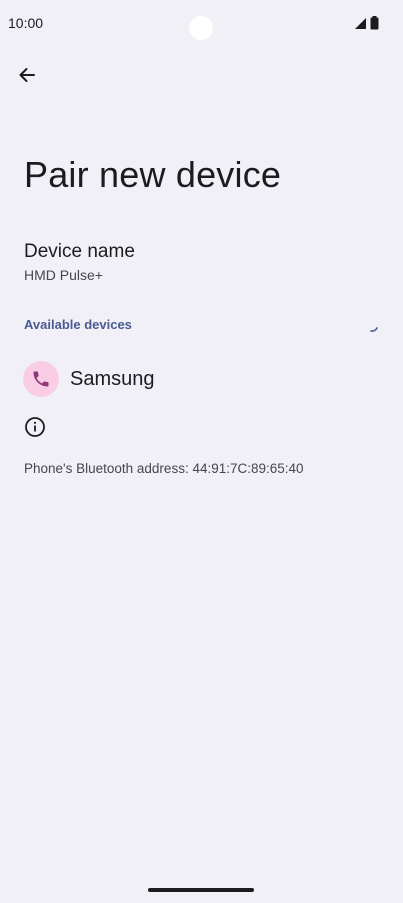 Image resolution: width=403 pixels, height=903 pixels. What do you see at coordinates (112, 378) in the screenshot?
I see `device-item-label: Samsung` at bounding box center [112, 378].